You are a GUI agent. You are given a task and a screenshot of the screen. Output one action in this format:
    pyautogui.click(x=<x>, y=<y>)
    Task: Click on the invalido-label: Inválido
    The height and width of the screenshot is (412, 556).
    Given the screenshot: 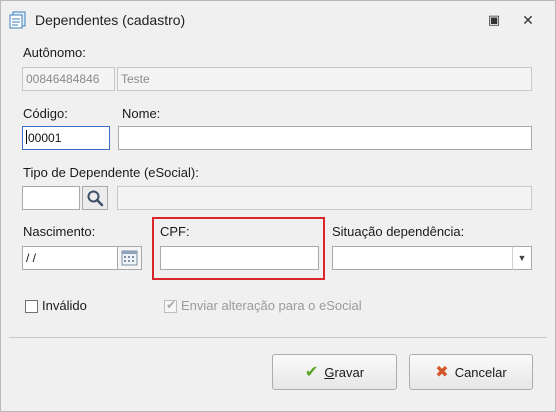 What is the action you would take?
    pyautogui.click(x=64, y=305)
    